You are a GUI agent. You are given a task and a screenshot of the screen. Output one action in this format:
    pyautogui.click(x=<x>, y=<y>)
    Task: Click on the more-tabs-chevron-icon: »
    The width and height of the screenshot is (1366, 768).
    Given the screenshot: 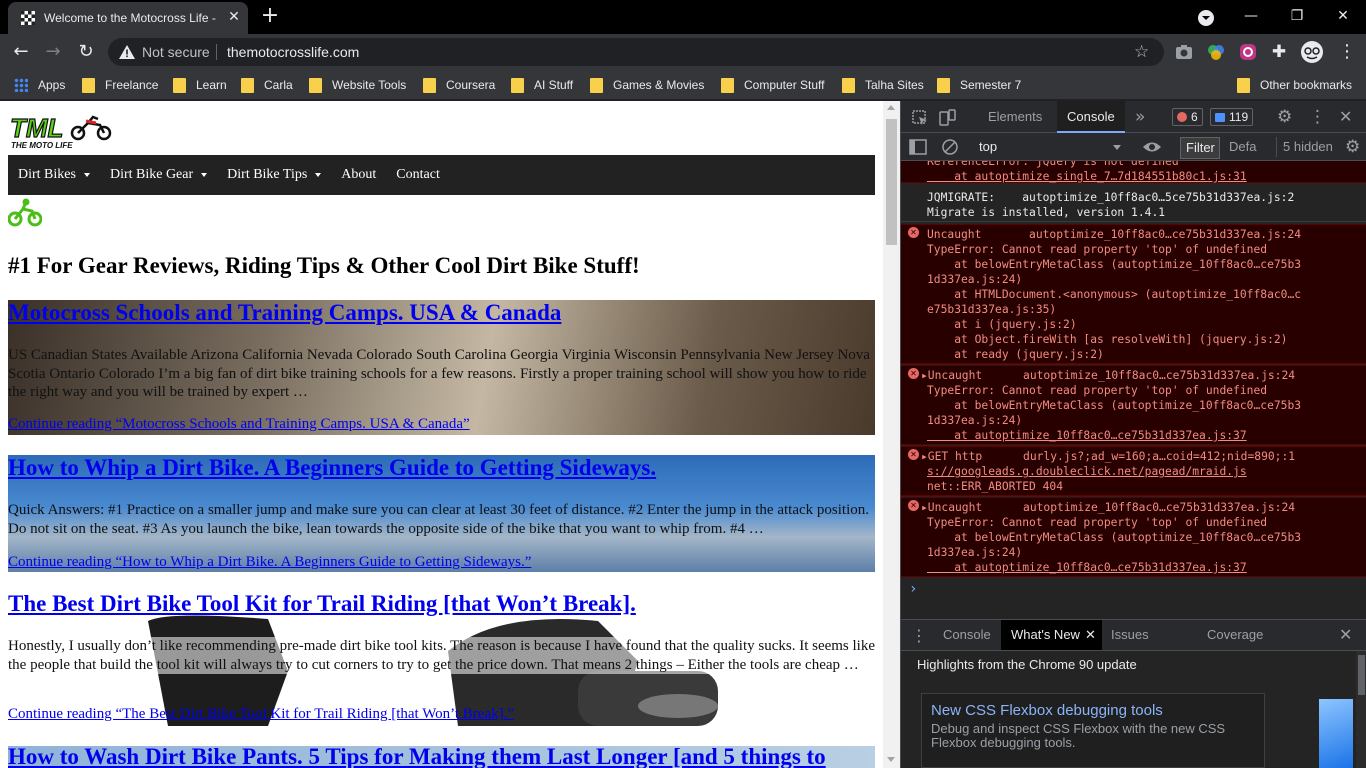 What is the action you would take?
    pyautogui.click(x=1140, y=117)
    